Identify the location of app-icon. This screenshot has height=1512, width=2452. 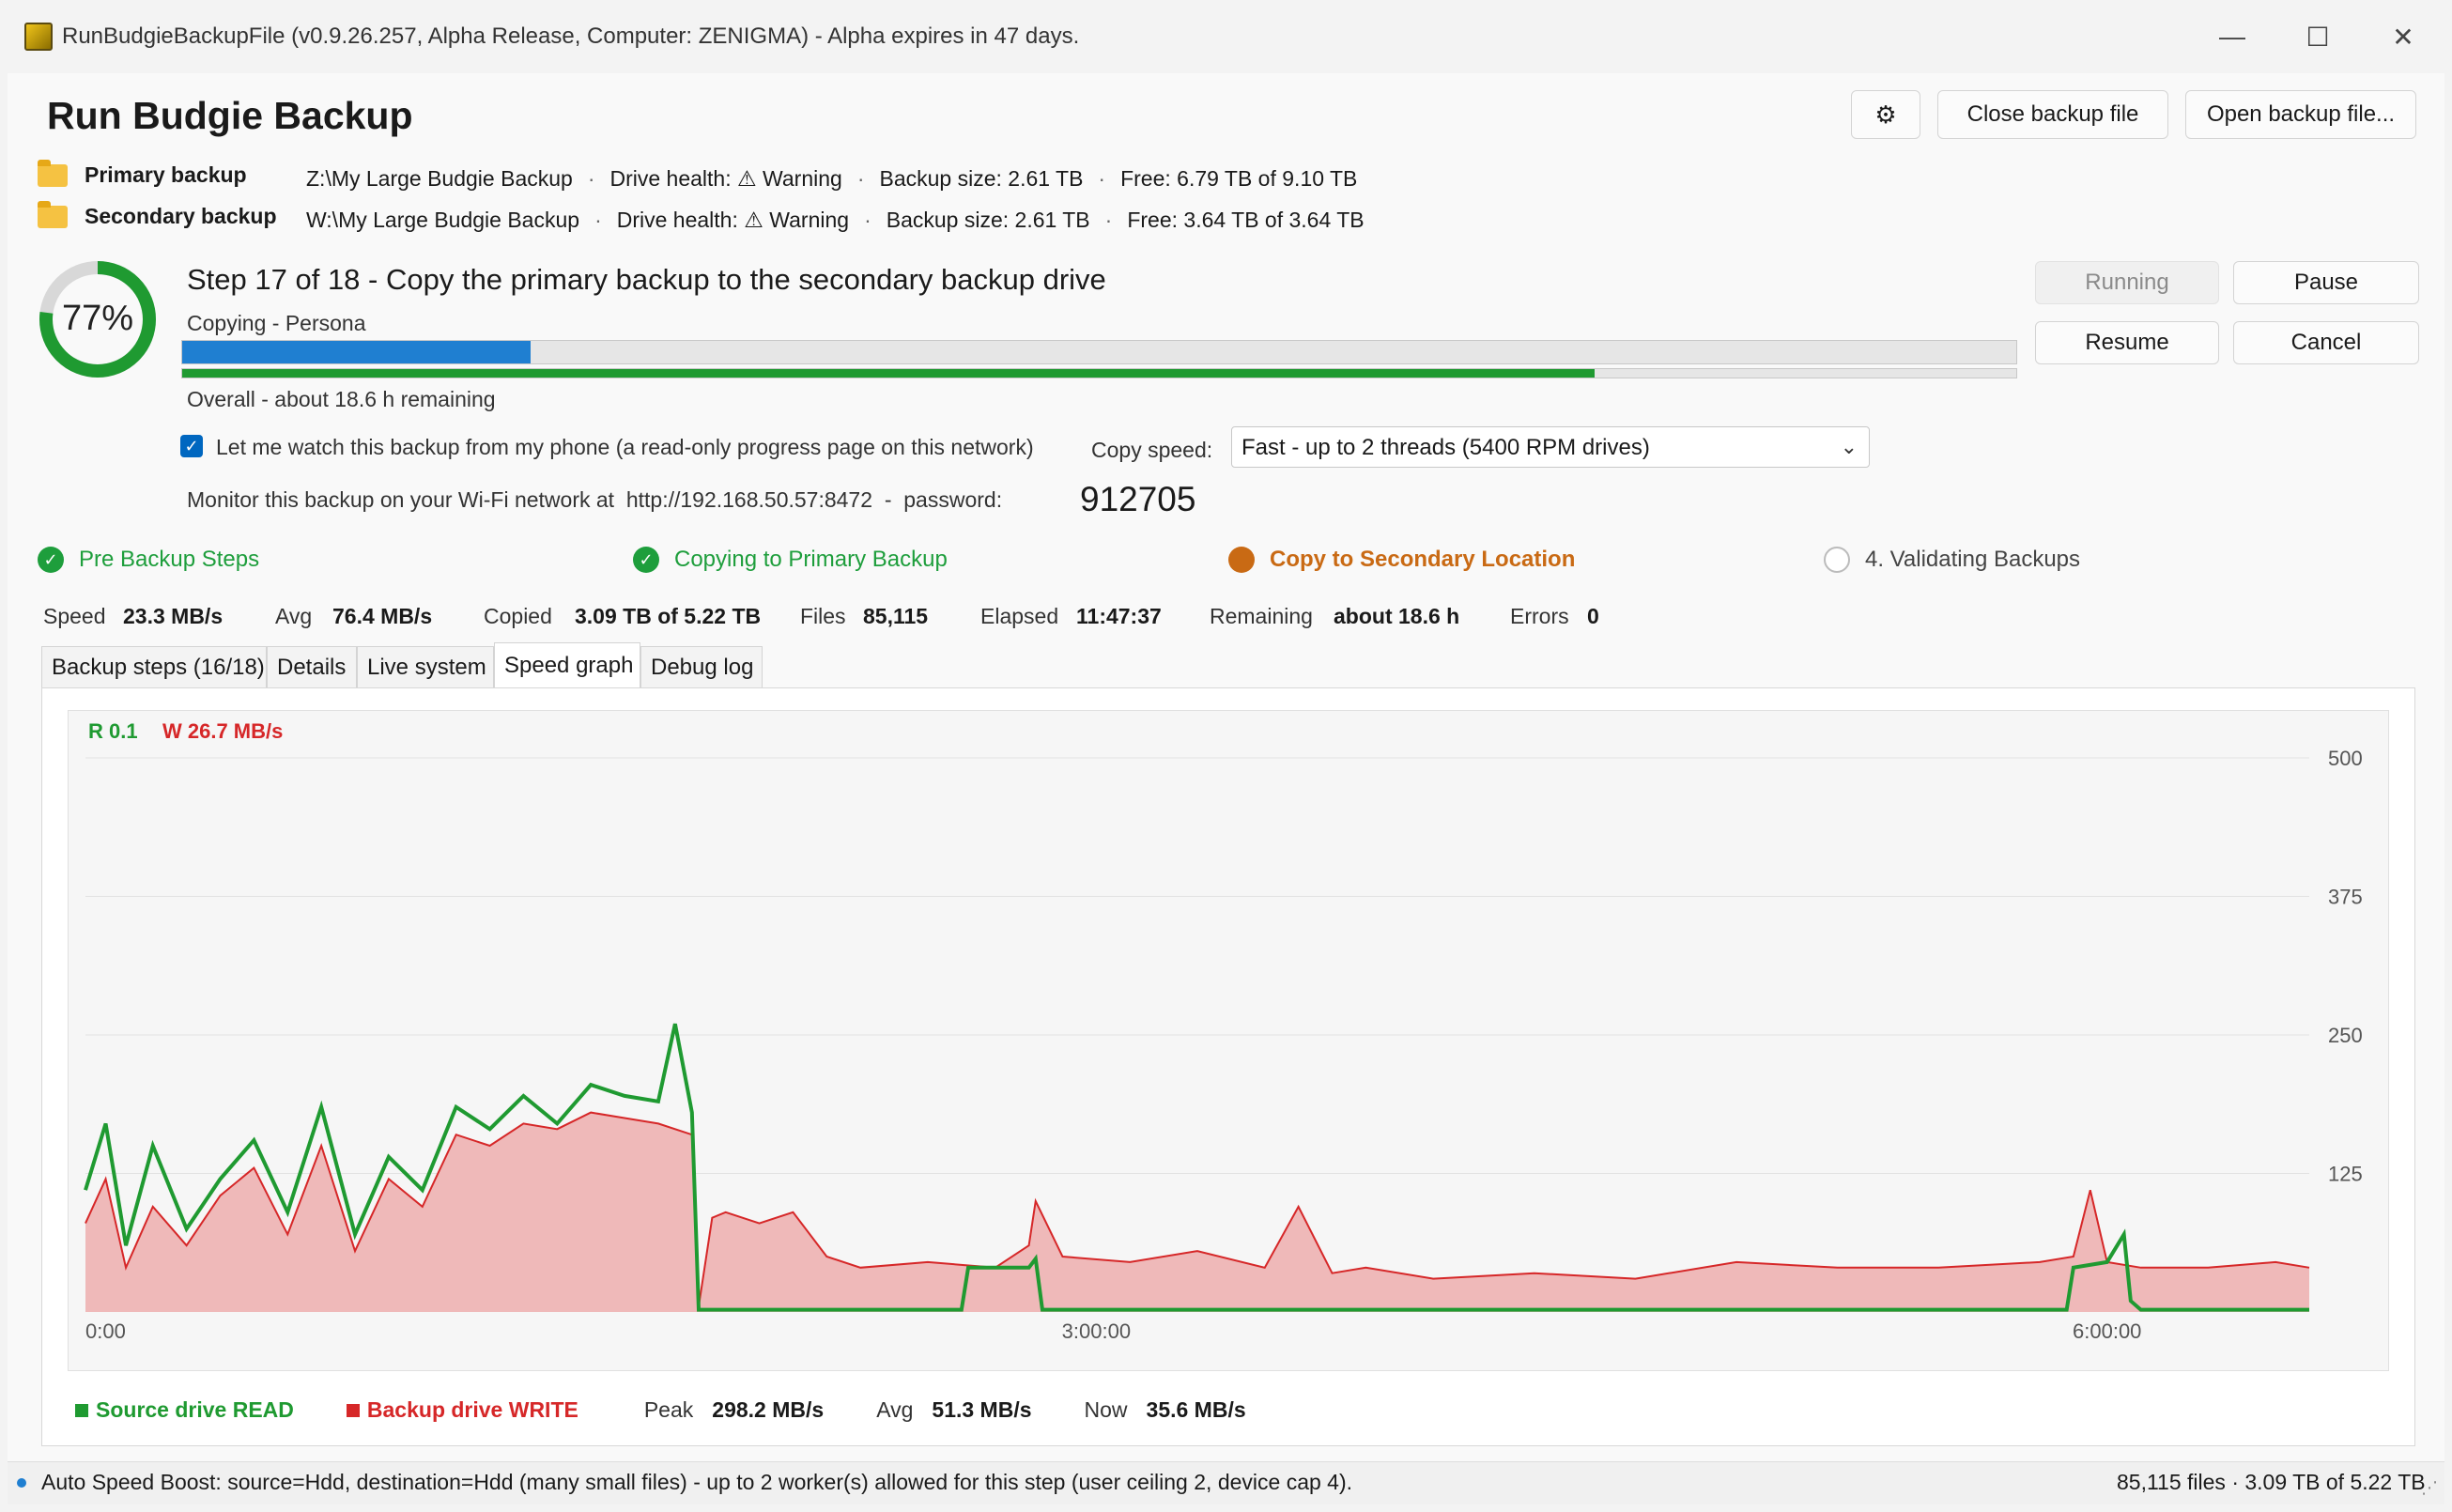
(38, 37).